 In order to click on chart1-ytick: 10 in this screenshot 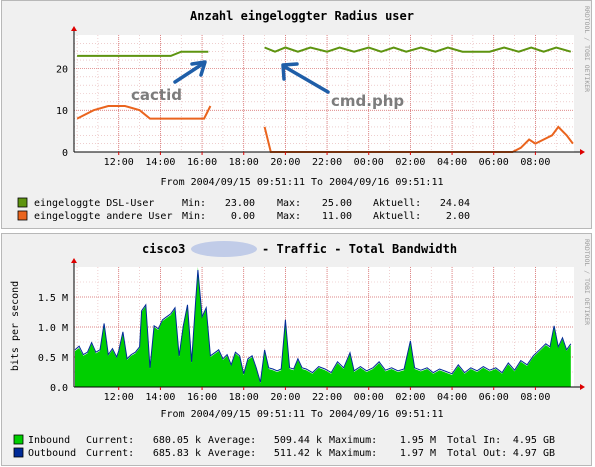, I will do `click(62, 111)`.